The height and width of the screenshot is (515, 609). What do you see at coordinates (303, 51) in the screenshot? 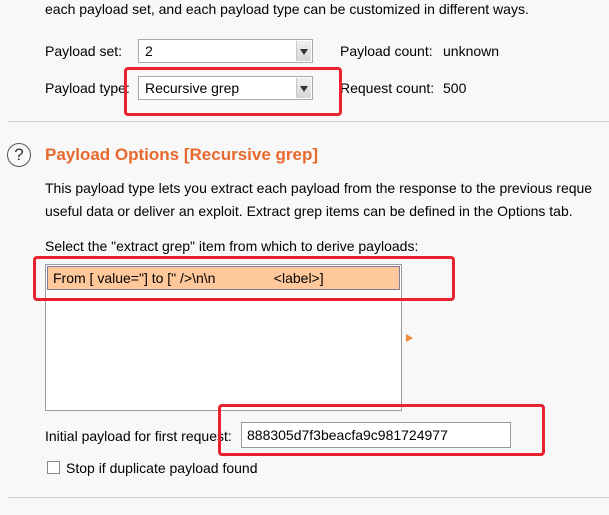
I see `chevron-down-icon` at bounding box center [303, 51].